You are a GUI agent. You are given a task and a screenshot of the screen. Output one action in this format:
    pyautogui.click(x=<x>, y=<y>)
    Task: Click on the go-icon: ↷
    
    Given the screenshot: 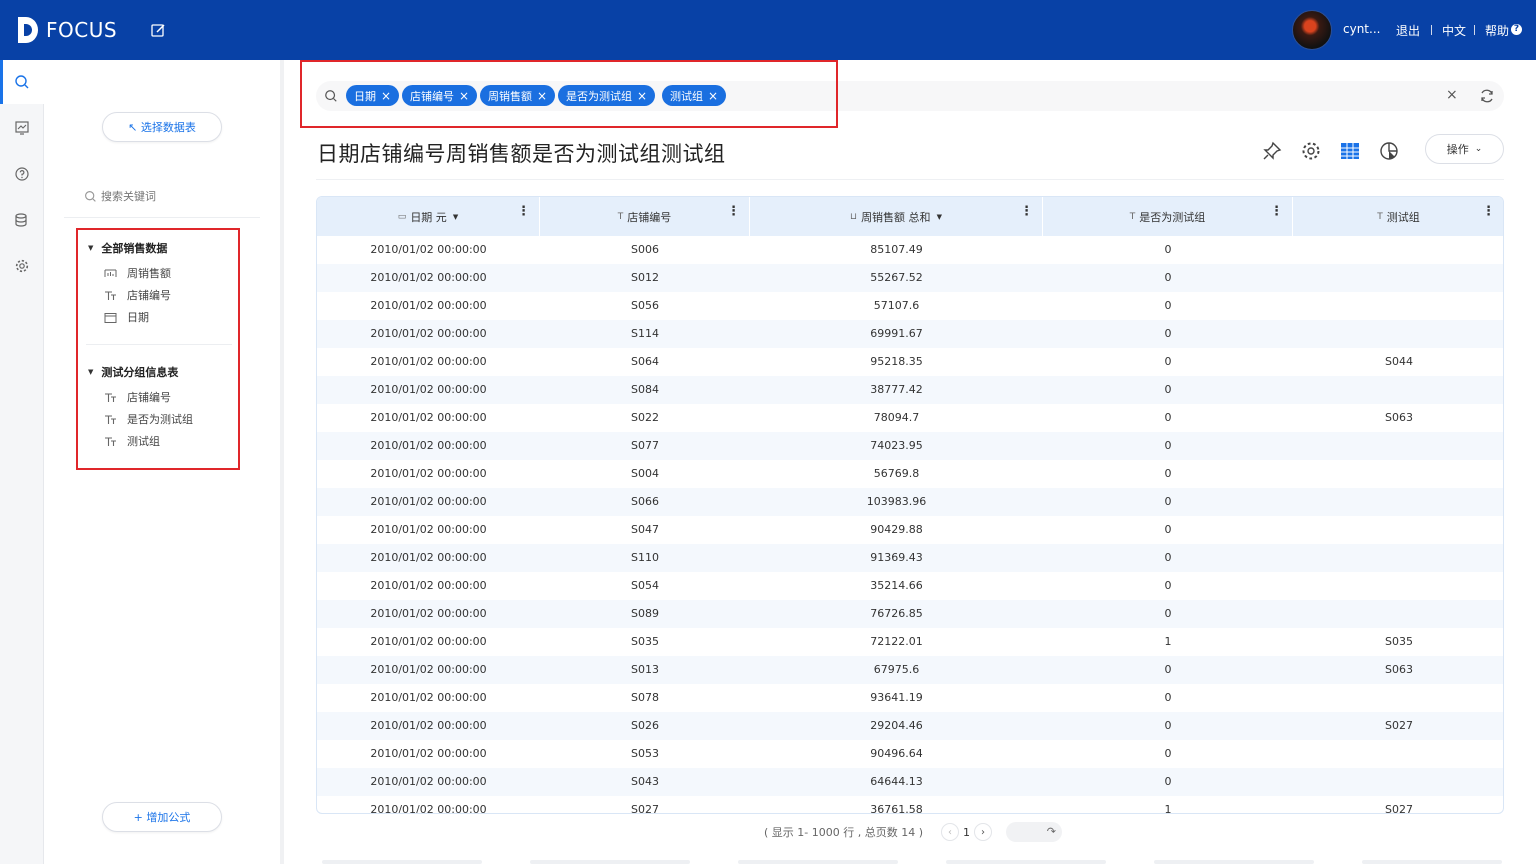 What is the action you would take?
    pyautogui.click(x=1051, y=831)
    